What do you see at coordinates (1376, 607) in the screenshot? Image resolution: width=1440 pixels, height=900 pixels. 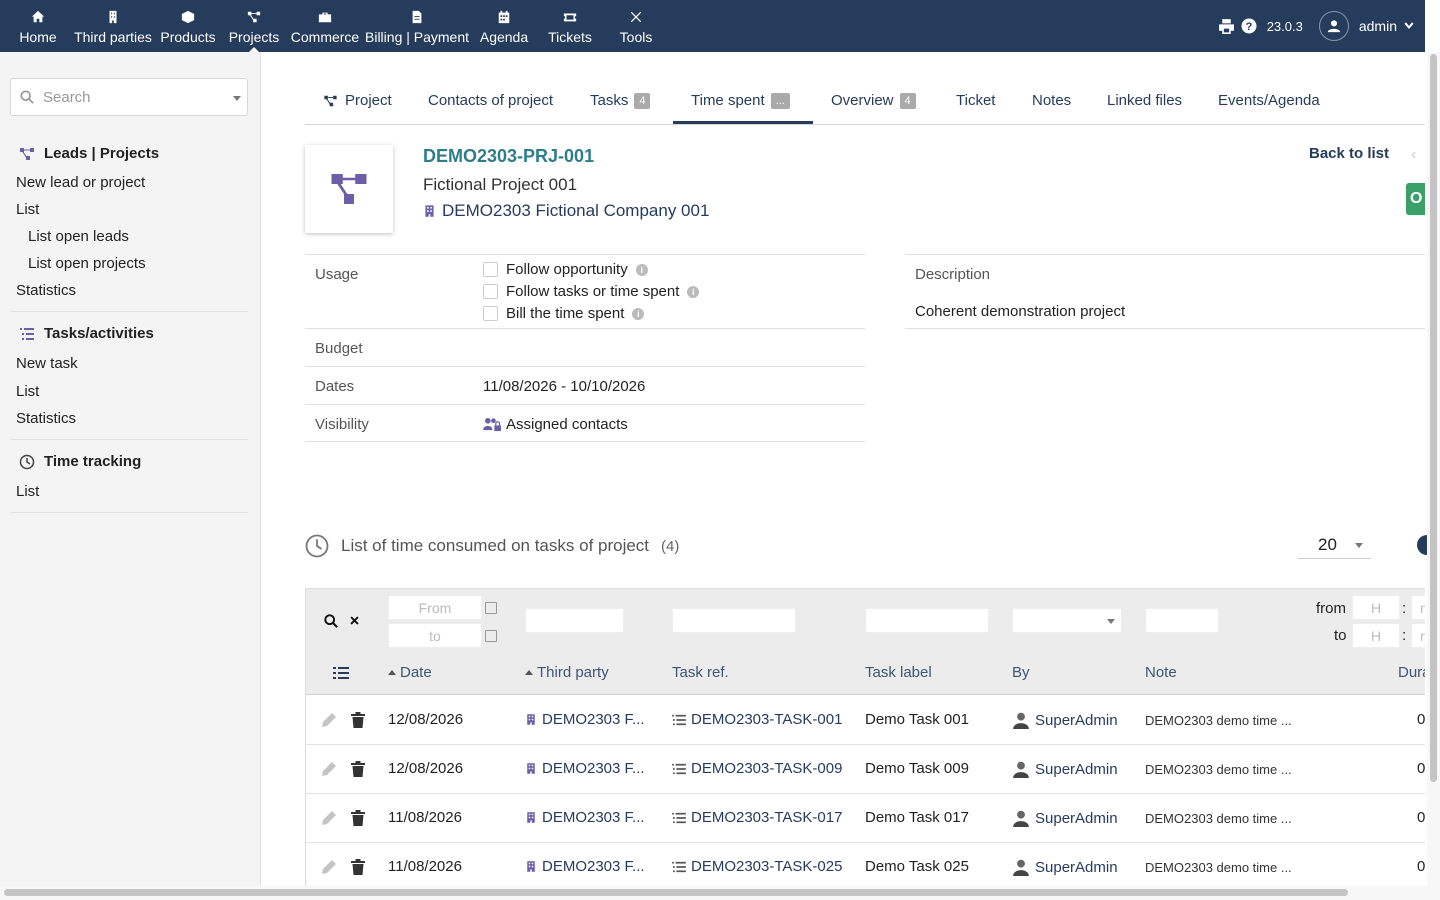 I see `duration-from-hours: H` at bounding box center [1376, 607].